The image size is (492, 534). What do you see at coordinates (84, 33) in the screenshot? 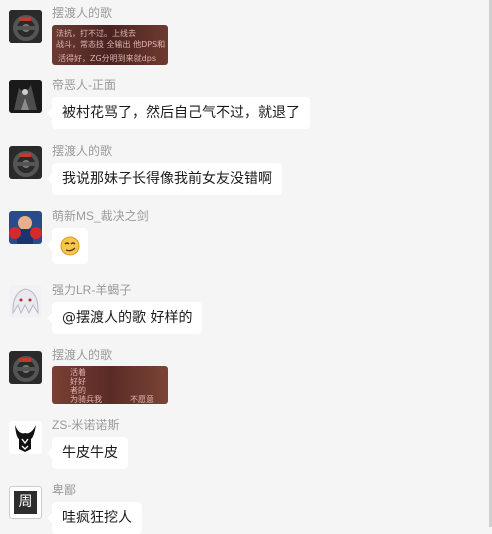
I see `image-caption: 法抗，打不过。` at bounding box center [84, 33].